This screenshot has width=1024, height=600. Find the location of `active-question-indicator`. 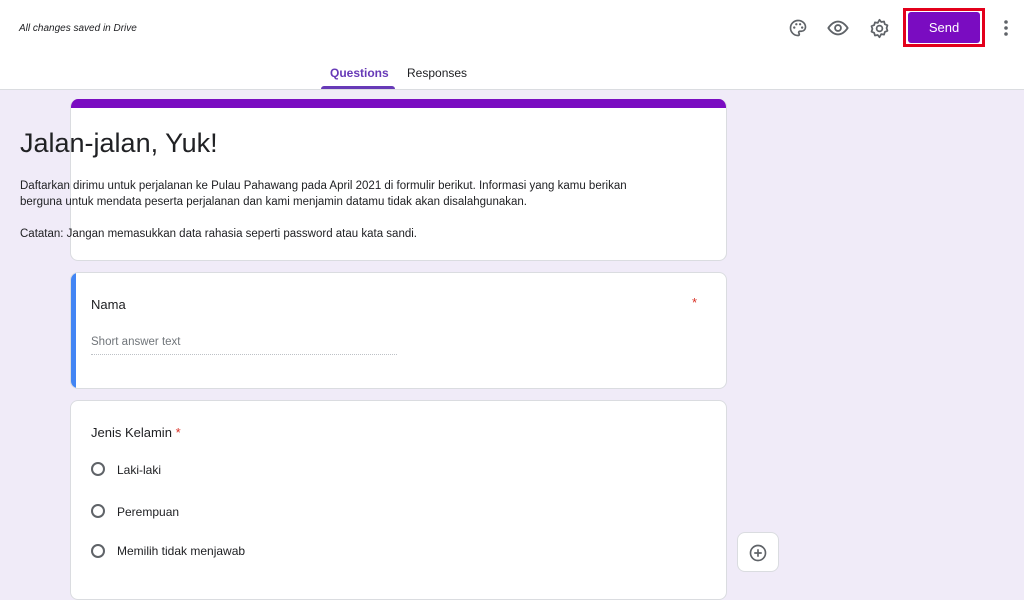

active-question-indicator is located at coordinates (73, 330).